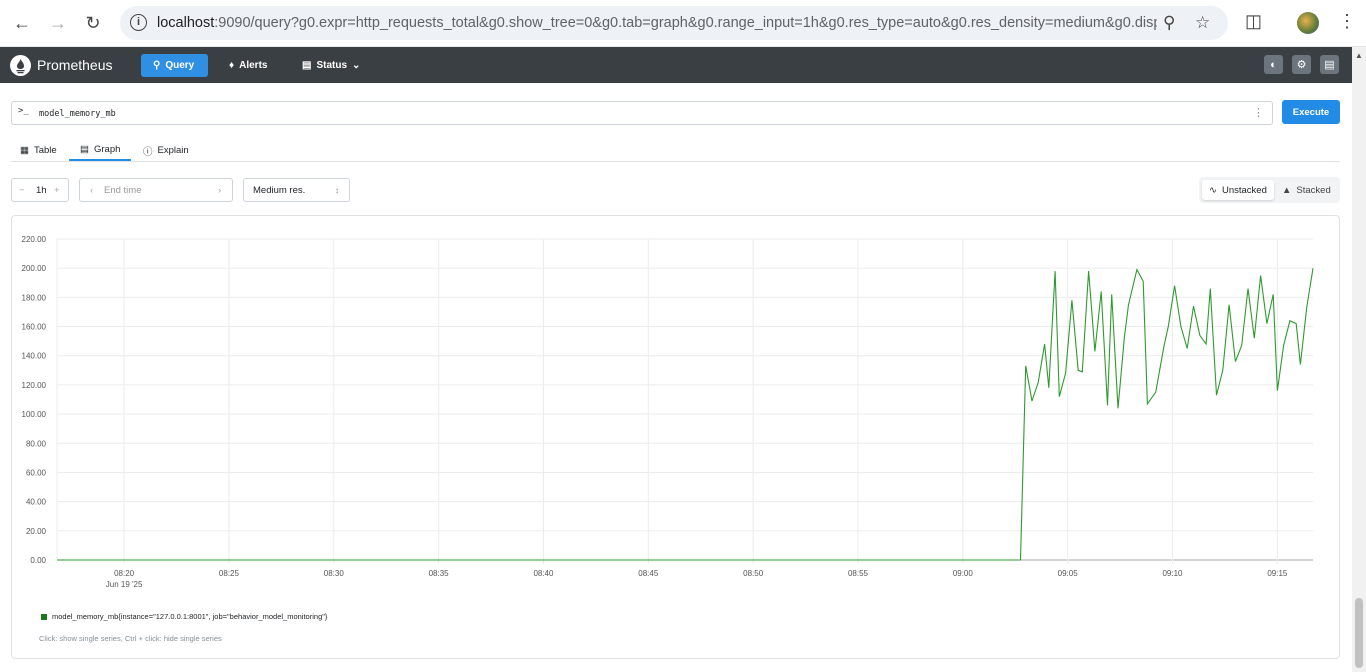  What do you see at coordinates (77, 114) in the screenshot?
I see `expression-text: model_memory_mb` at bounding box center [77, 114].